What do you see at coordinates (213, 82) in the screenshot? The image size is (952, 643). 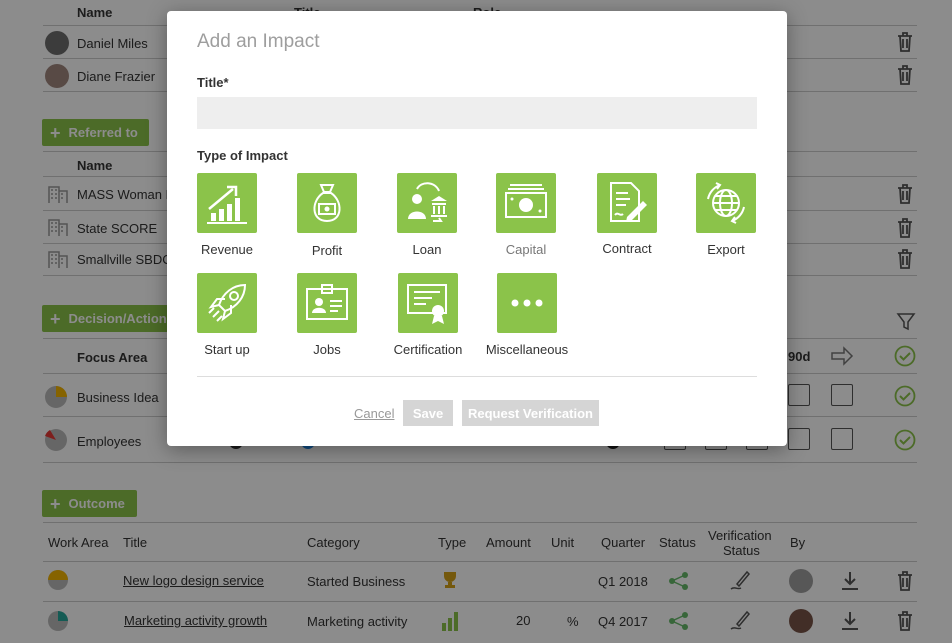 I see `title-label: Title*` at bounding box center [213, 82].